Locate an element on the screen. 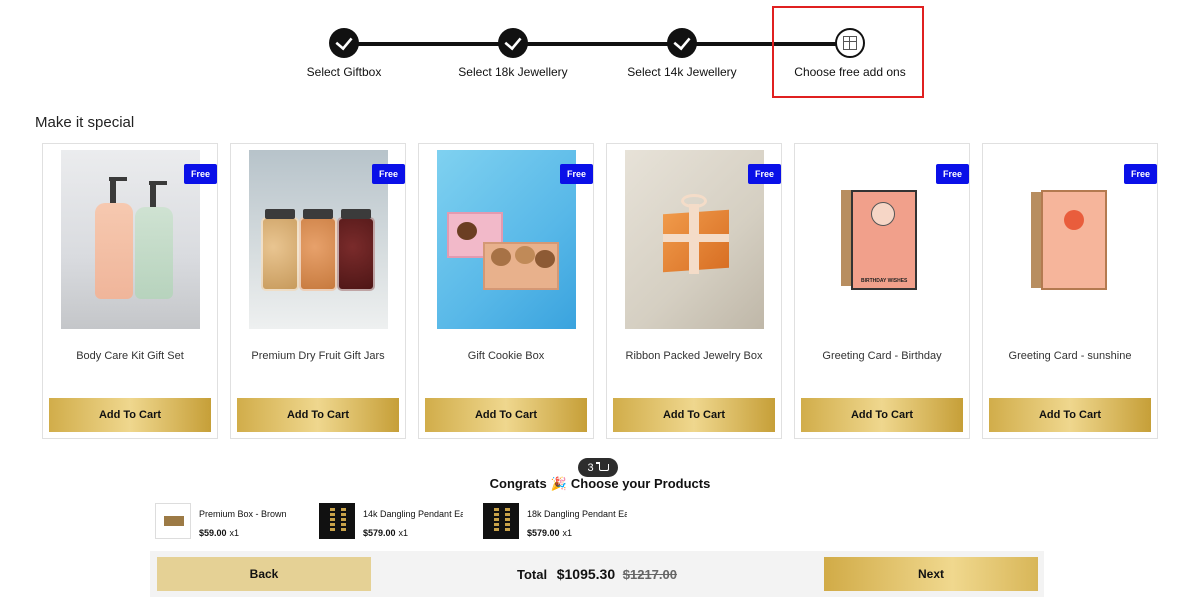 This screenshot has height=605, width=1200. total-label: Total is located at coordinates (532, 574).